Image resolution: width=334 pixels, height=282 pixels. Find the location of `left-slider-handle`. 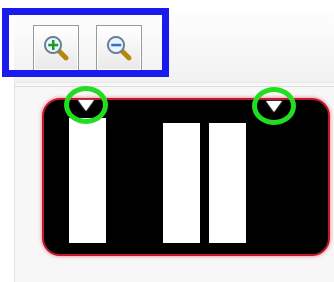

left-slider-handle is located at coordinates (86, 105).